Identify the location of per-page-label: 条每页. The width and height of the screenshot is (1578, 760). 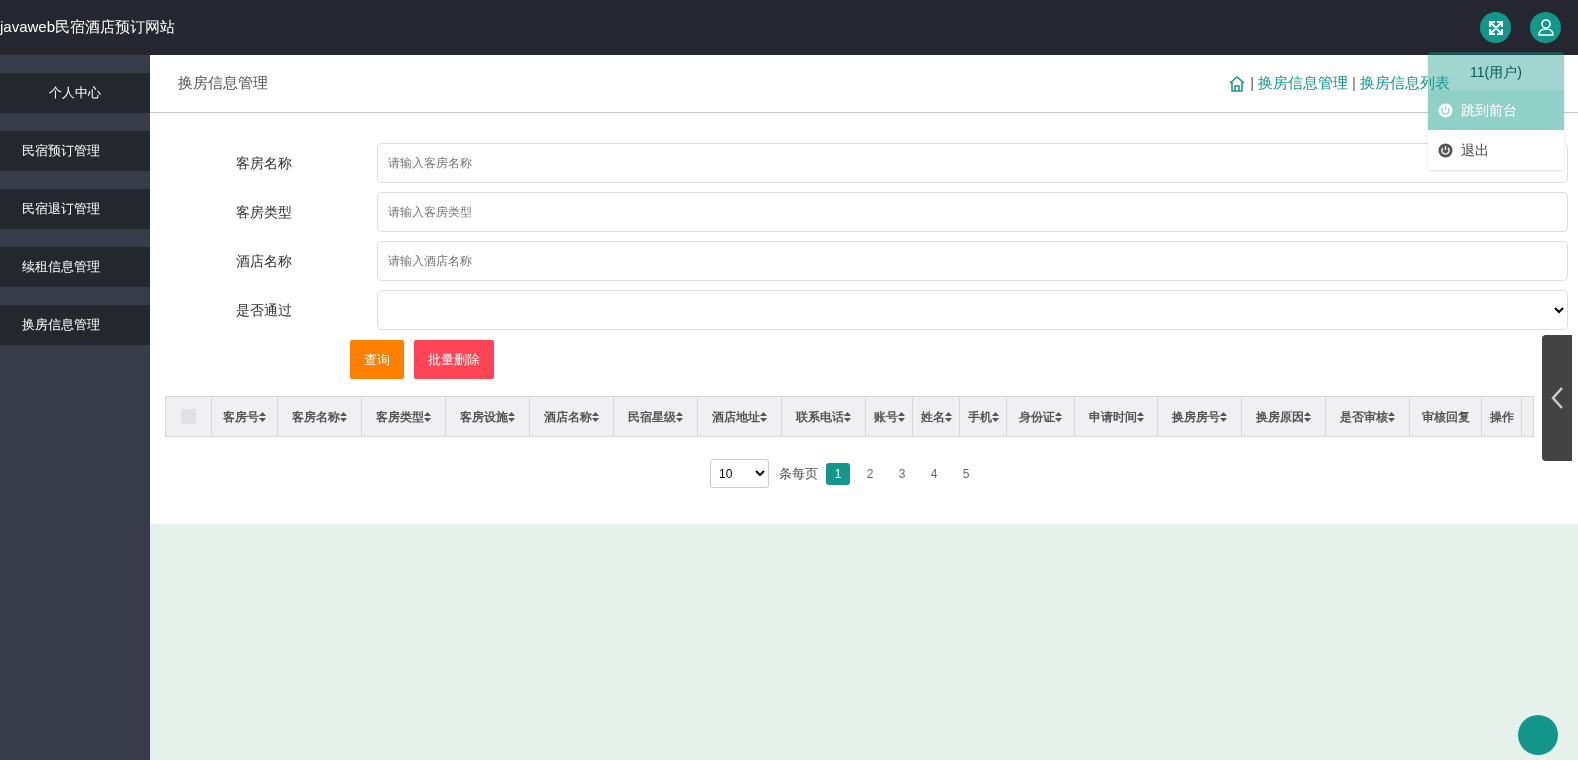
(798, 473).